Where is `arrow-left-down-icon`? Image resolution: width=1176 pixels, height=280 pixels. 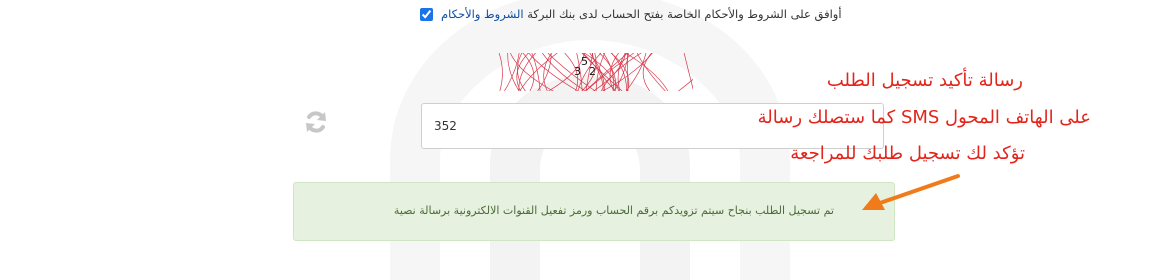
arrow-left-down-icon is located at coordinates (911, 192).